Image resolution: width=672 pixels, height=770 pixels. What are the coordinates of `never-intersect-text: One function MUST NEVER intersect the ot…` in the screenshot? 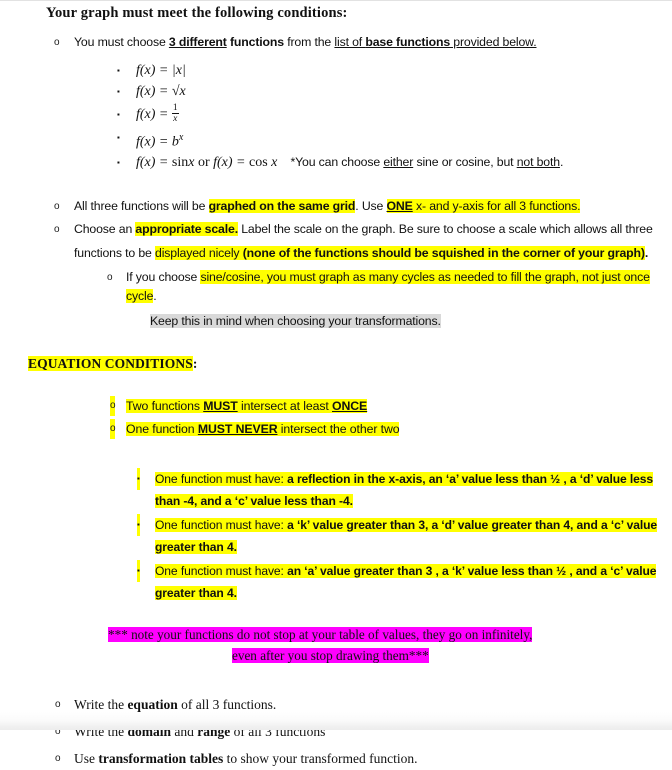 It's located at (399, 429).